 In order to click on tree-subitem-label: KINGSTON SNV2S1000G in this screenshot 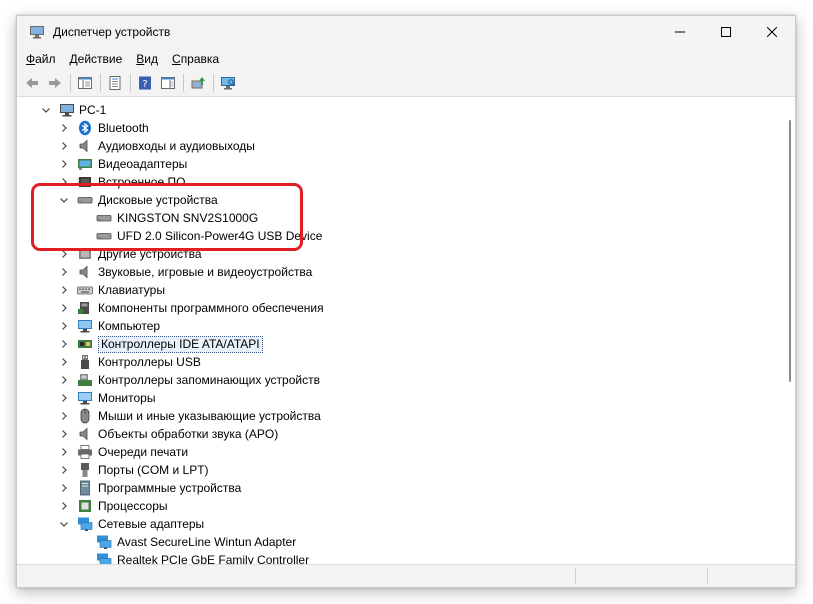, I will do `click(188, 218)`.